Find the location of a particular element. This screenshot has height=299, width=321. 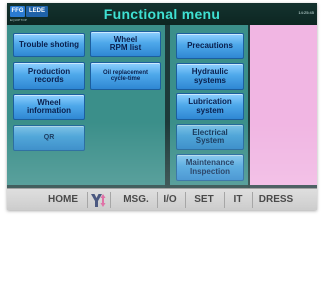

maintenance-inspection-label: Maintenance Inspection is located at coordinates (210, 167).